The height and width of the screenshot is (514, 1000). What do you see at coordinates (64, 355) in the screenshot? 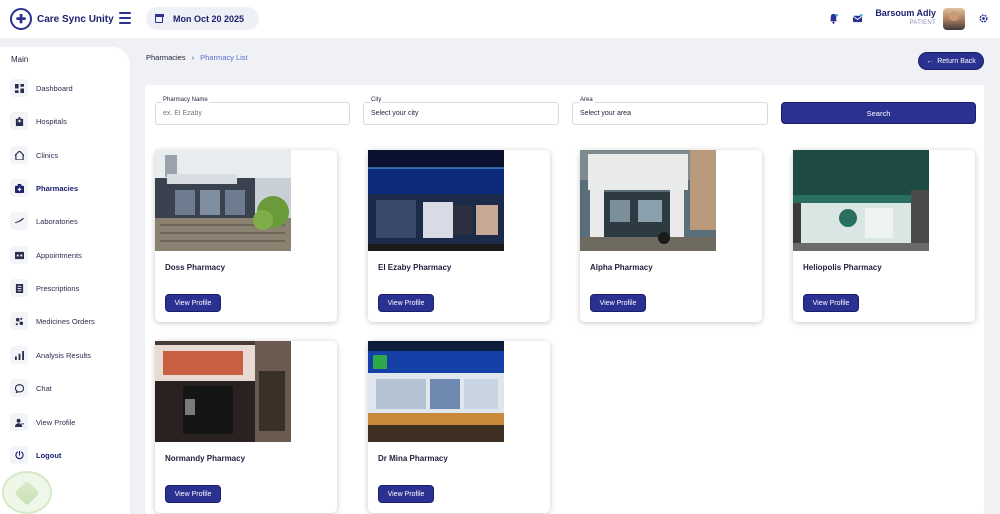
I see `sidebar-item-label: Analysis Results` at bounding box center [64, 355].